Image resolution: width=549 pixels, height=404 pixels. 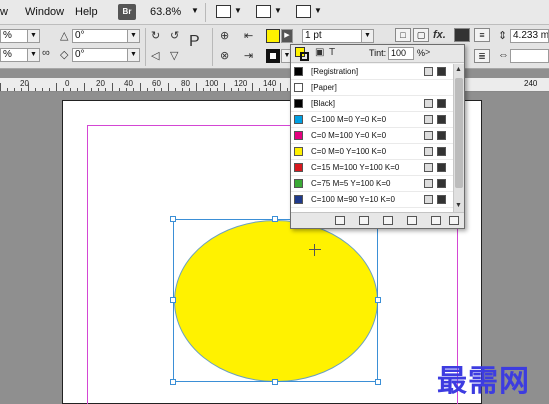 I want to click on show-color-swatches-icon, so click(x=364, y=220).